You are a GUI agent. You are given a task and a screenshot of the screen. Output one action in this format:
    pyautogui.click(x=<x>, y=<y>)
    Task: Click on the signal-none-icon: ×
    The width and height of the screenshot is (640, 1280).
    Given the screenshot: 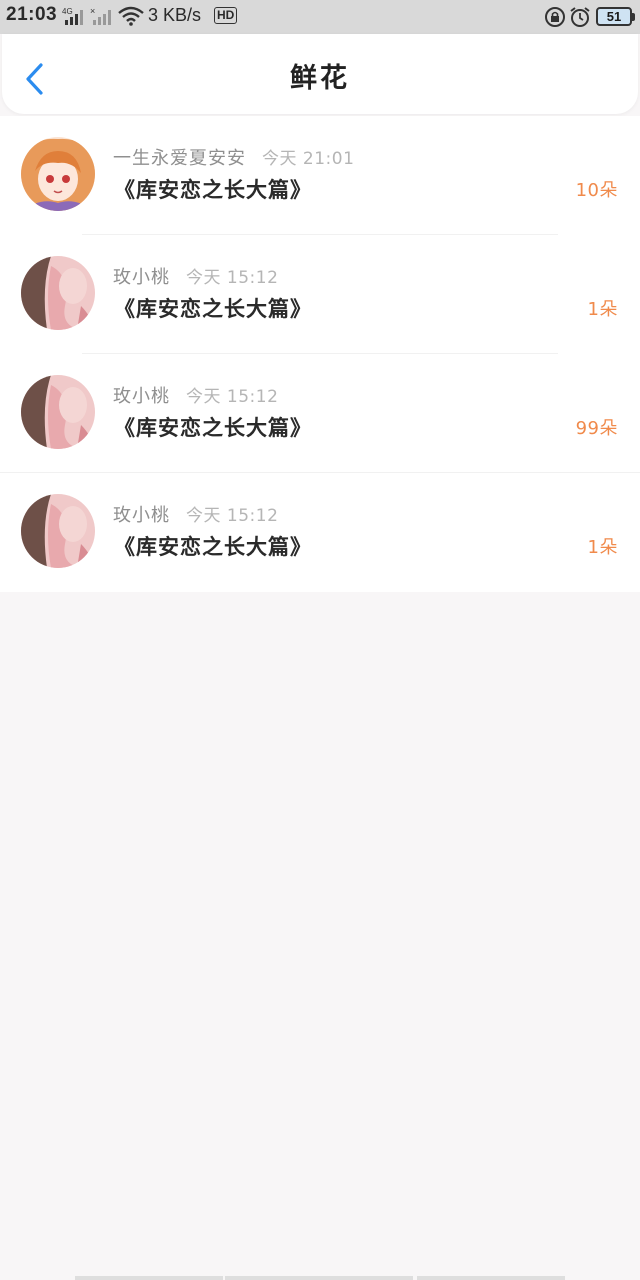 What is the action you would take?
    pyautogui.click(x=100, y=15)
    